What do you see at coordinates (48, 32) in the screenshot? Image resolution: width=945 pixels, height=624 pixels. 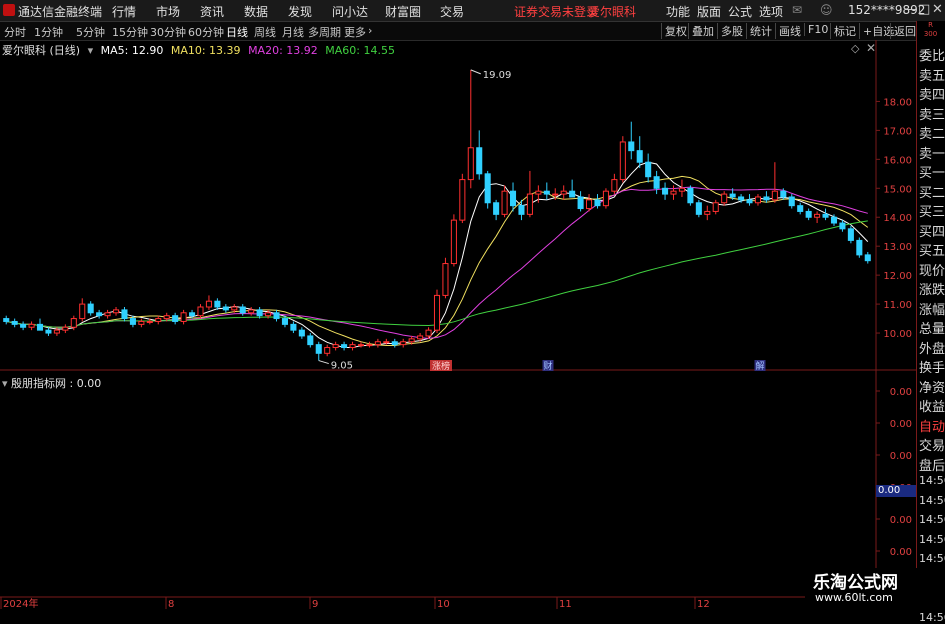 I see `tab-1min: 1分钟` at bounding box center [48, 32].